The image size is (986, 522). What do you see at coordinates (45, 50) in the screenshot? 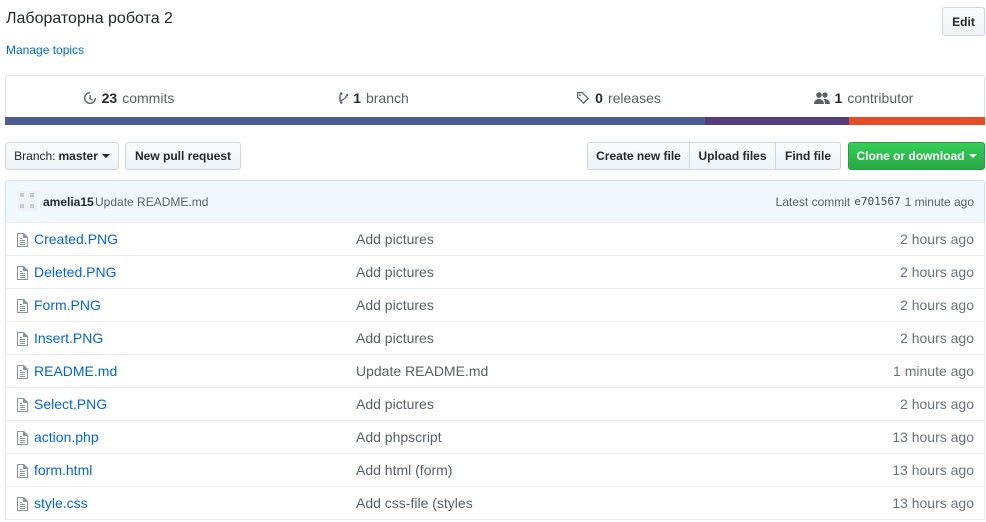
I see `manage-topics-link: Manage topics` at bounding box center [45, 50].